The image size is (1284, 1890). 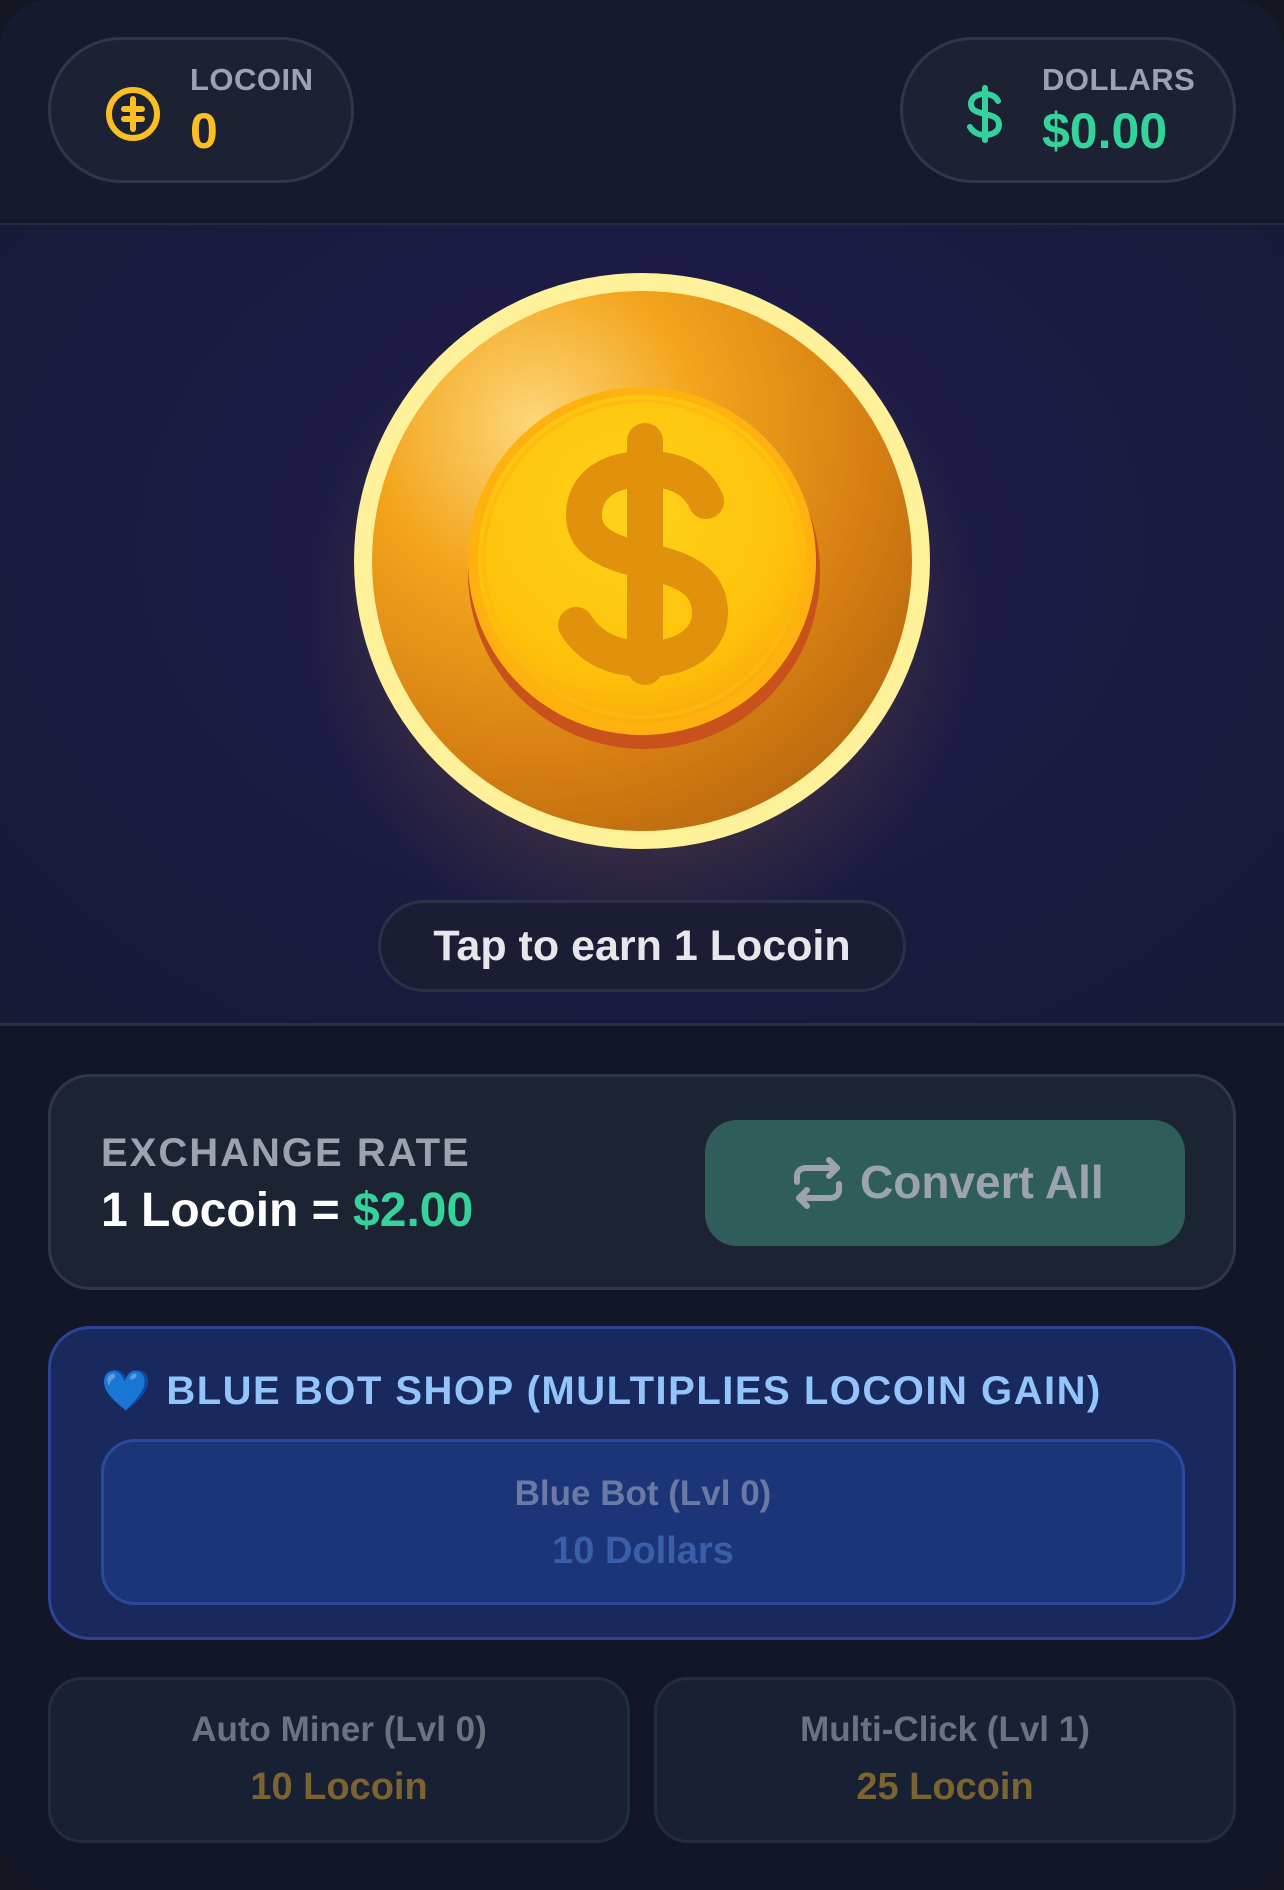 I want to click on auto-miner-price: 10 Locoin, so click(x=339, y=1787).